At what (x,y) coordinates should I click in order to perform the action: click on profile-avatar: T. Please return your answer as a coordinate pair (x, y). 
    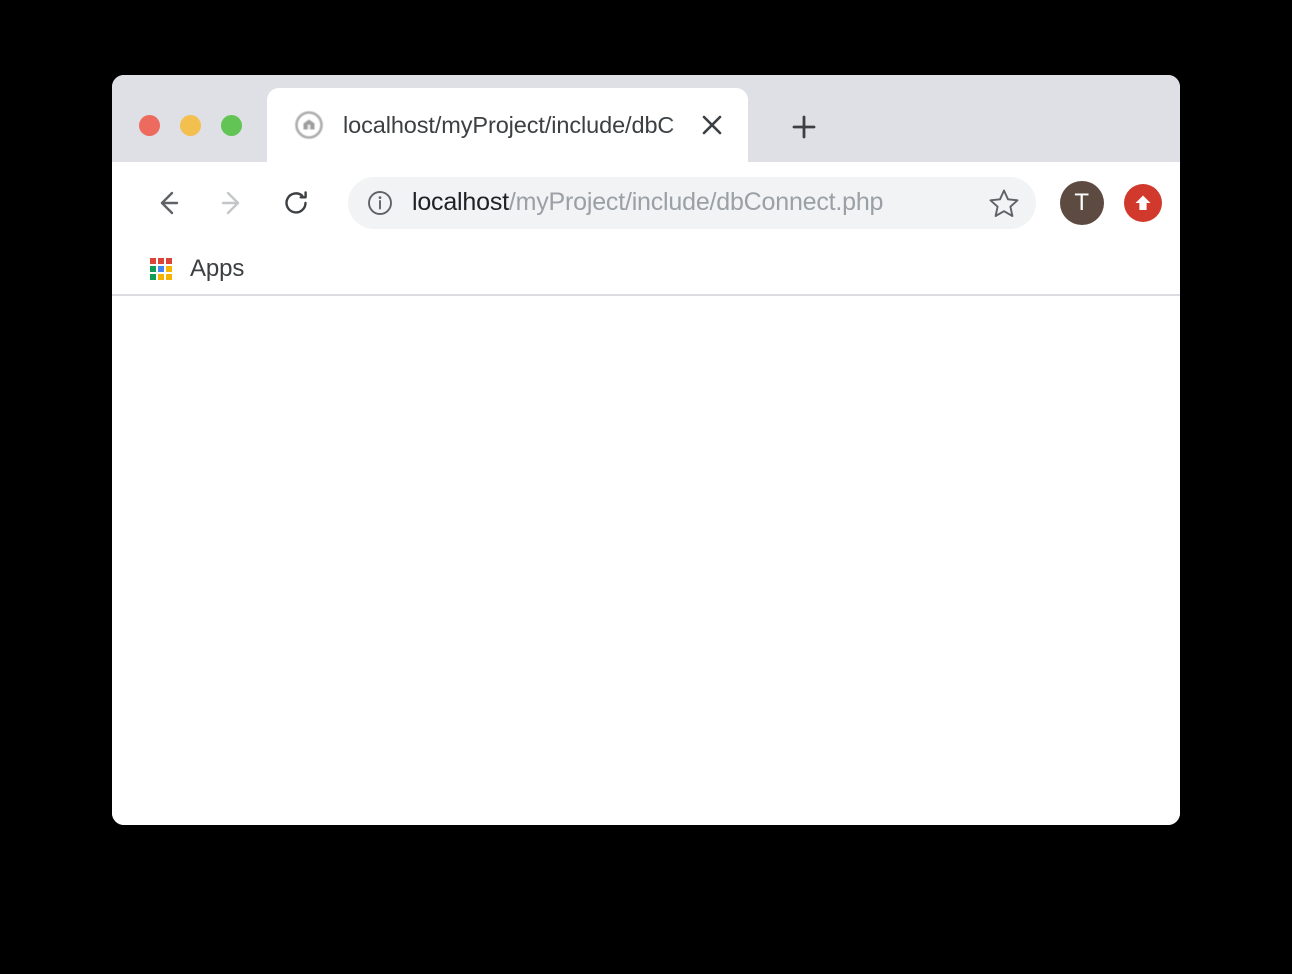
    Looking at the image, I should click on (1082, 202).